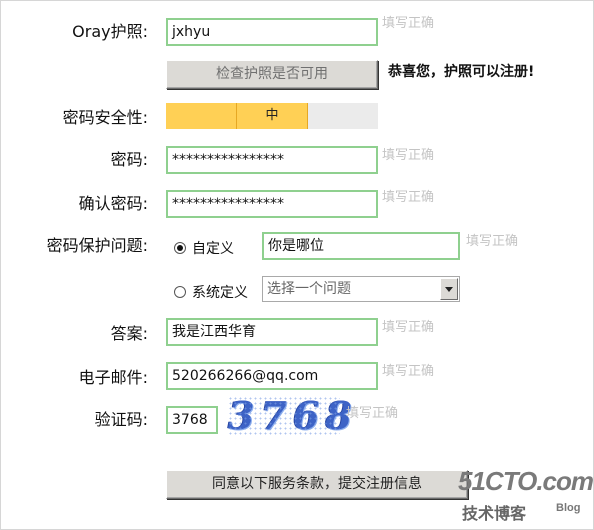 Image resolution: width=594 pixels, height=530 pixels. What do you see at coordinates (408, 23) in the screenshot?
I see `oray-id-hint: 填写正确` at bounding box center [408, 23].